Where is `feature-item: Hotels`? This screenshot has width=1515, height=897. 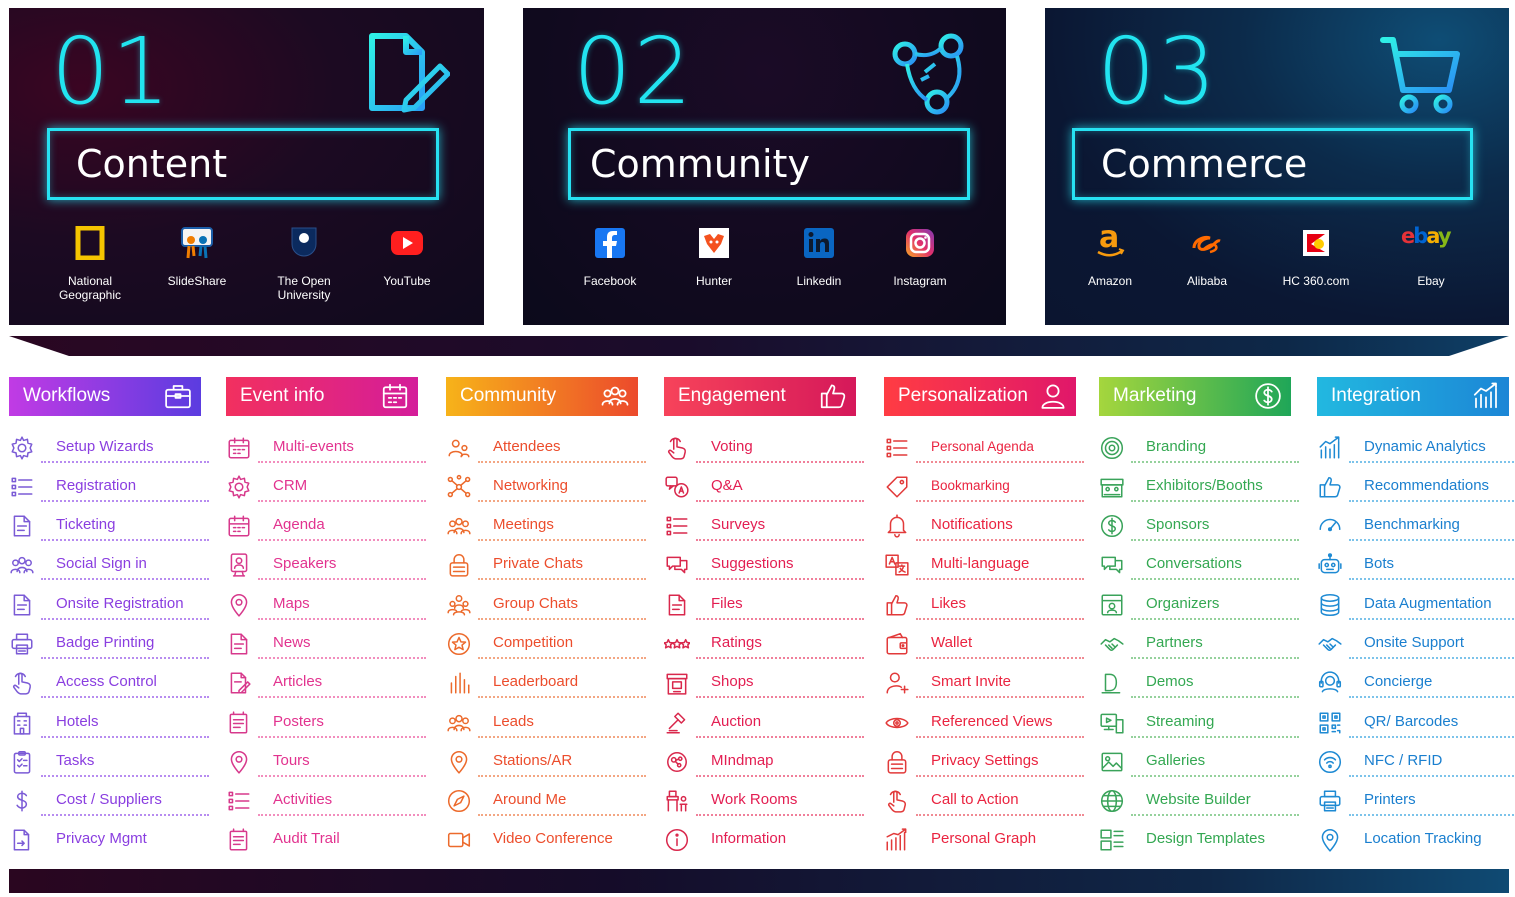 feature-item: Hotels is located at coordinates (109, 721).